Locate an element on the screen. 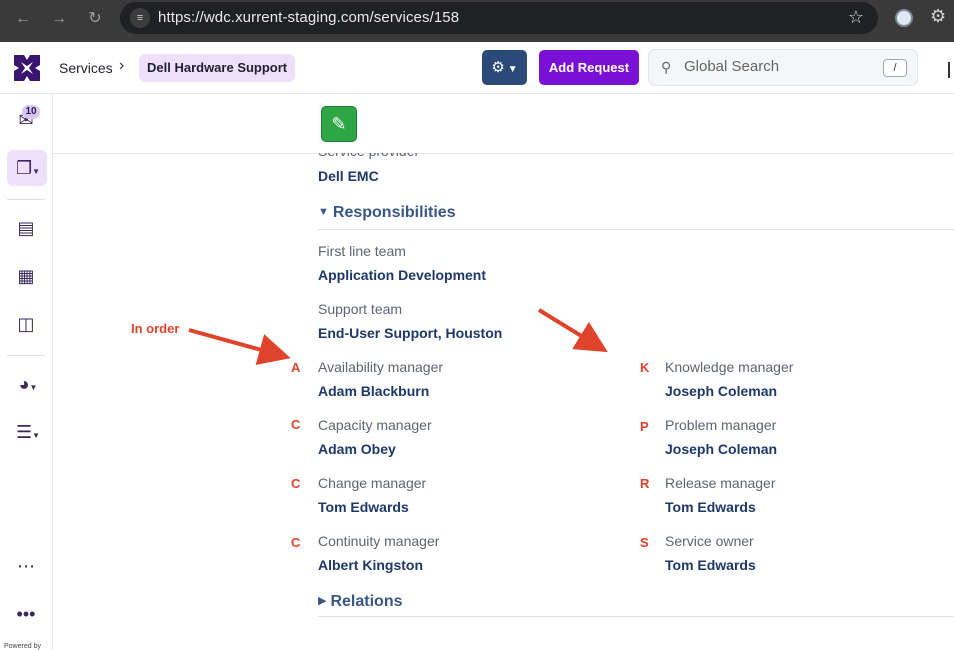 Image resolution: width=954 pixels, height=650 pixels. problem-manager-label: Problem manager is located at coordinates (721, 425).